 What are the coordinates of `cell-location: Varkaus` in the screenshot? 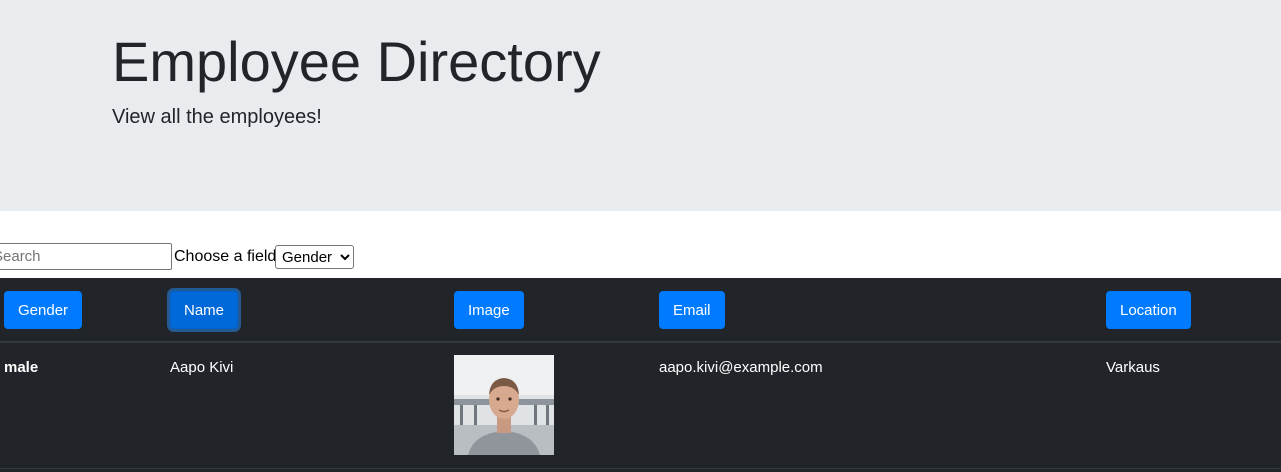 It's located at (1133, 367).